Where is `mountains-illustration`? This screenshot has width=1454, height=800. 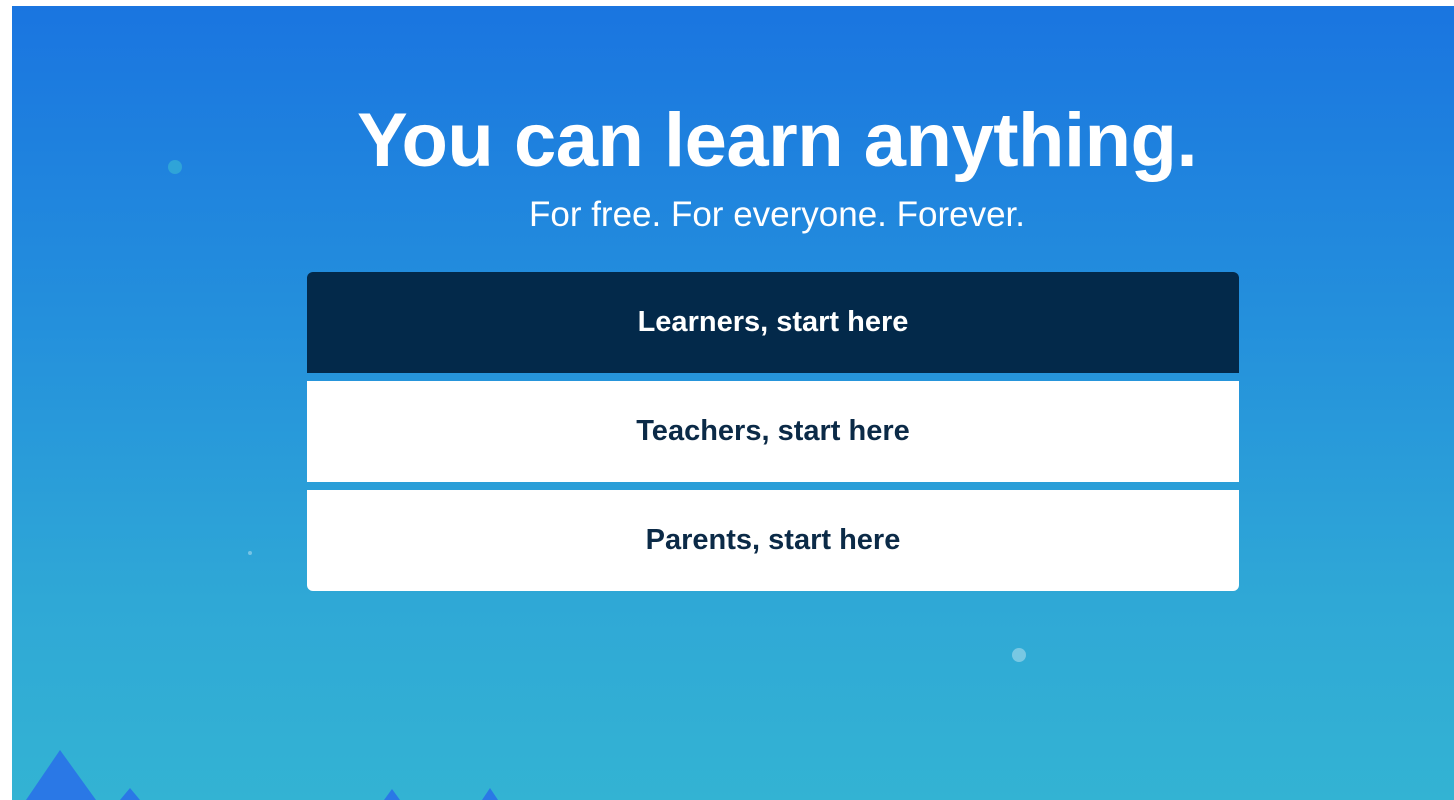 mountains-illustration is located at coordinates (262, 775).